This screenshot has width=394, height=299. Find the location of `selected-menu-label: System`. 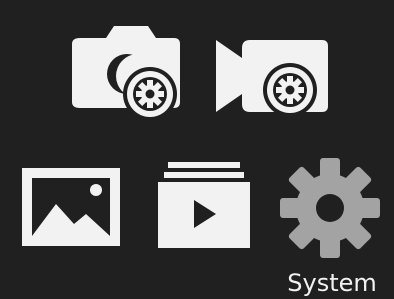

selected-menu-label: System is located at coordinates (332, 283).